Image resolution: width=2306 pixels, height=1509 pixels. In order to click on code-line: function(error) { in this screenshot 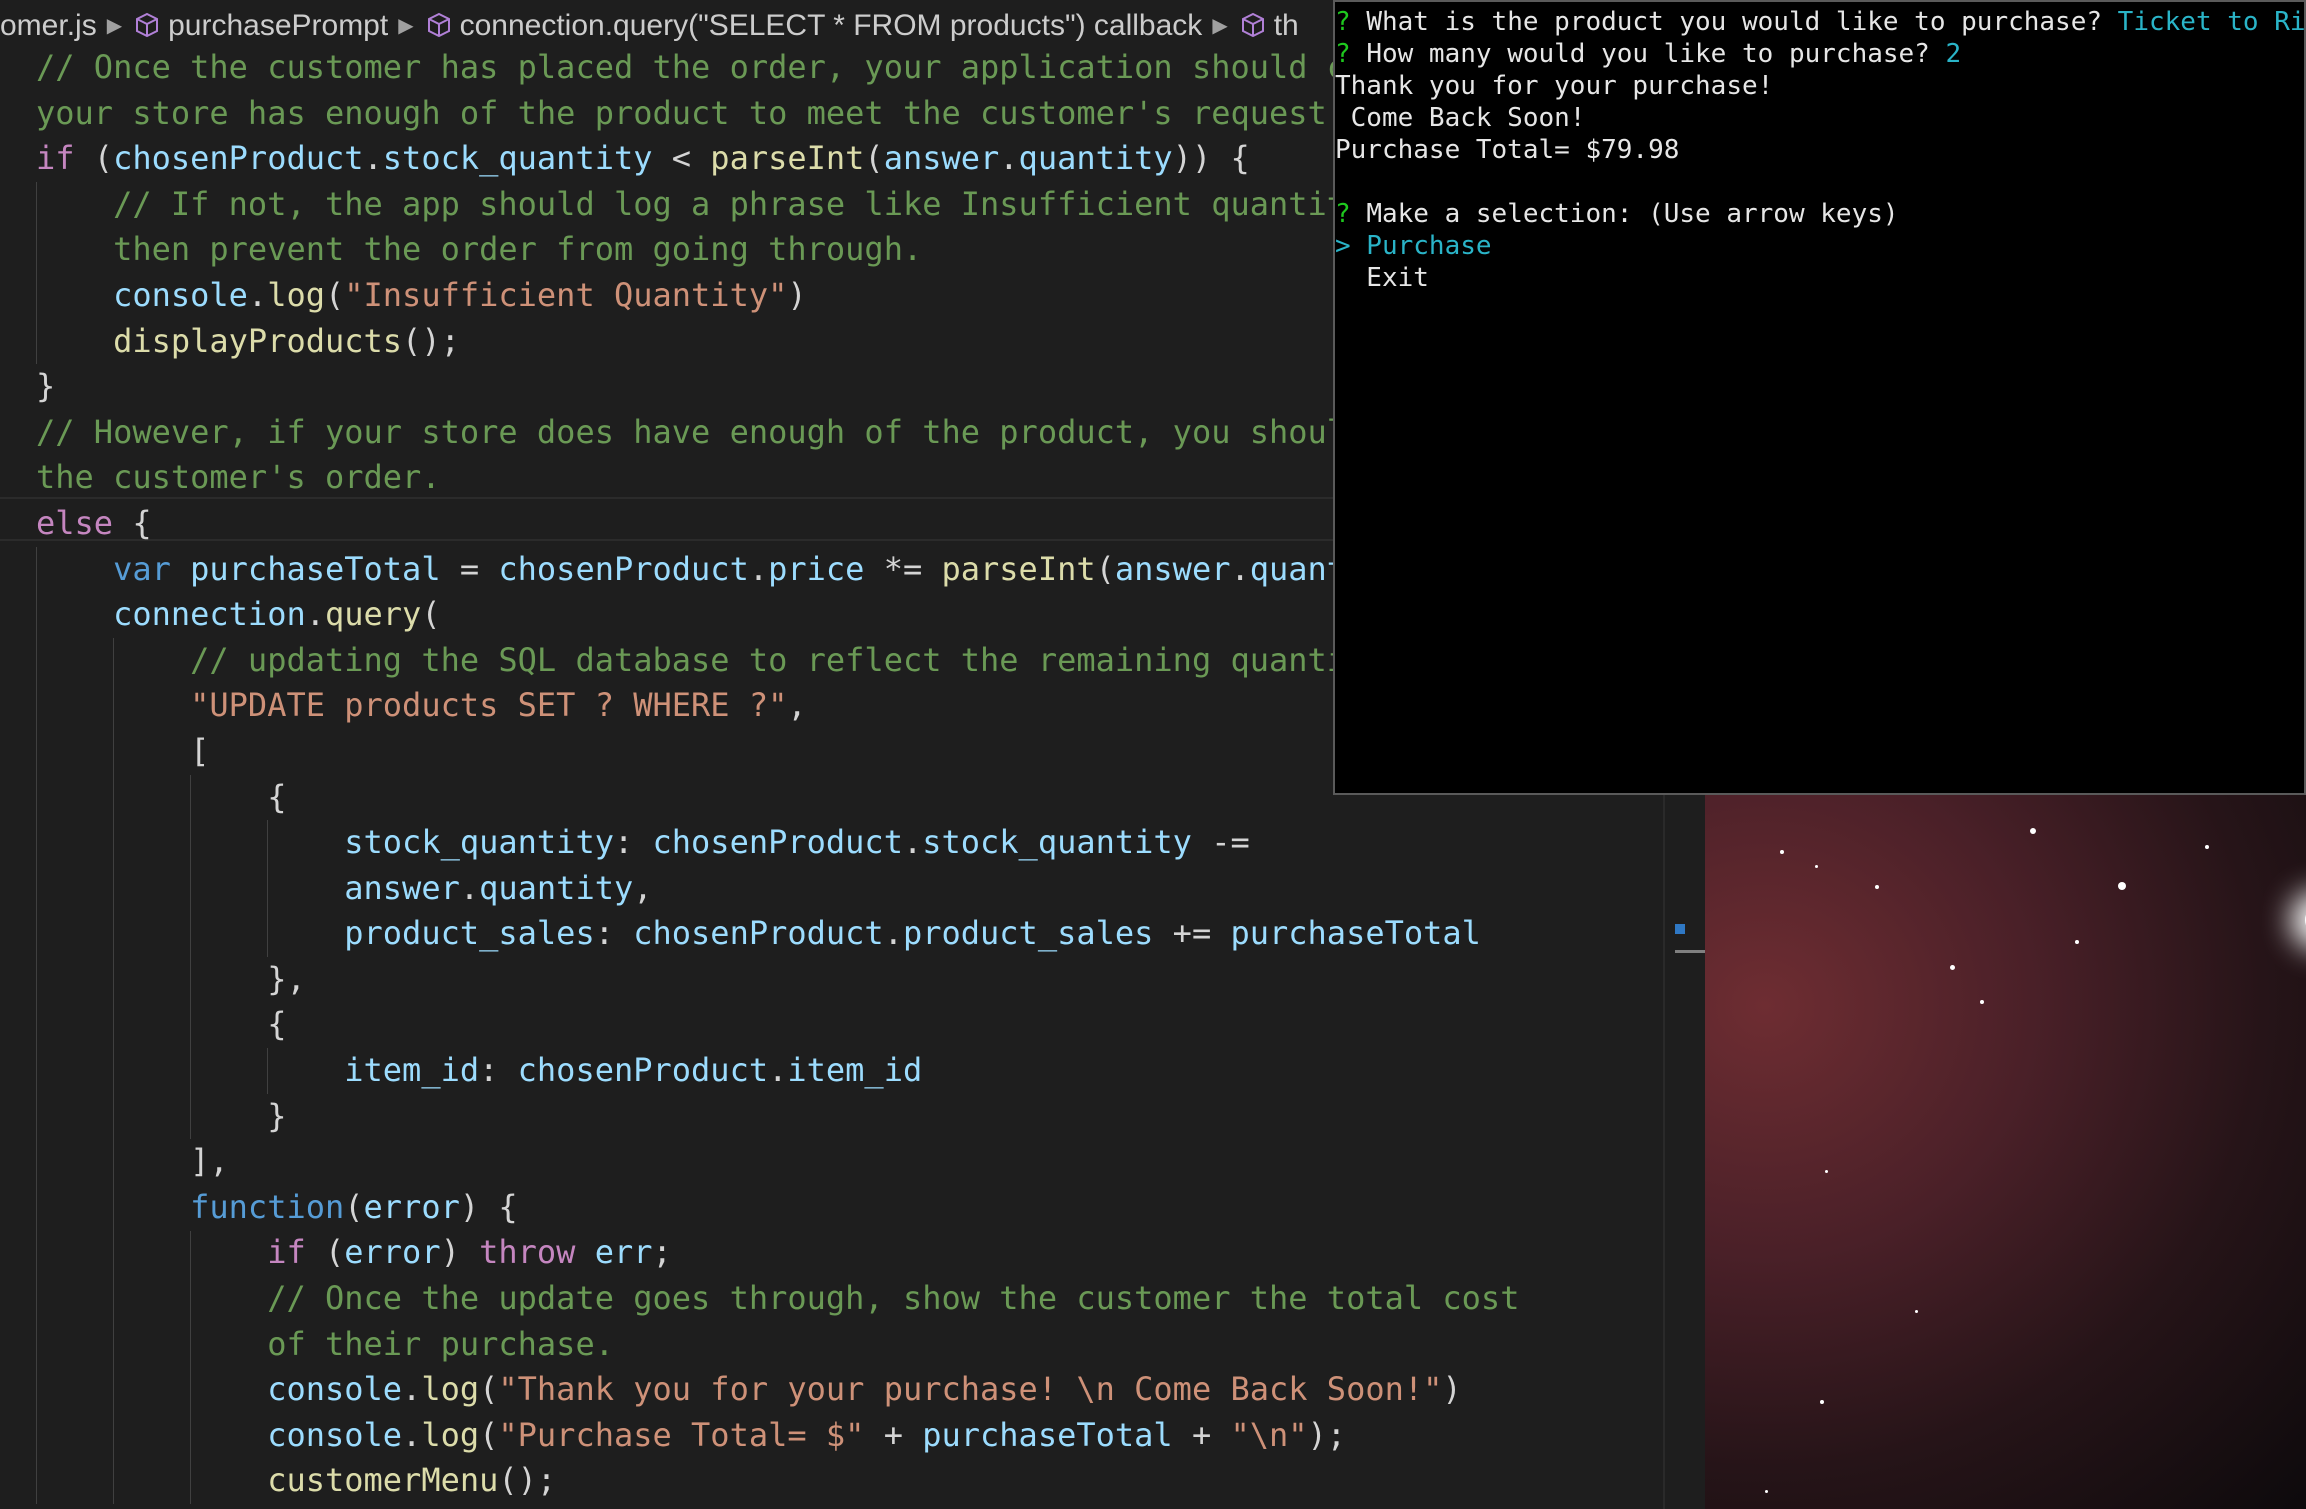, I will do `click(777, 1208)`.